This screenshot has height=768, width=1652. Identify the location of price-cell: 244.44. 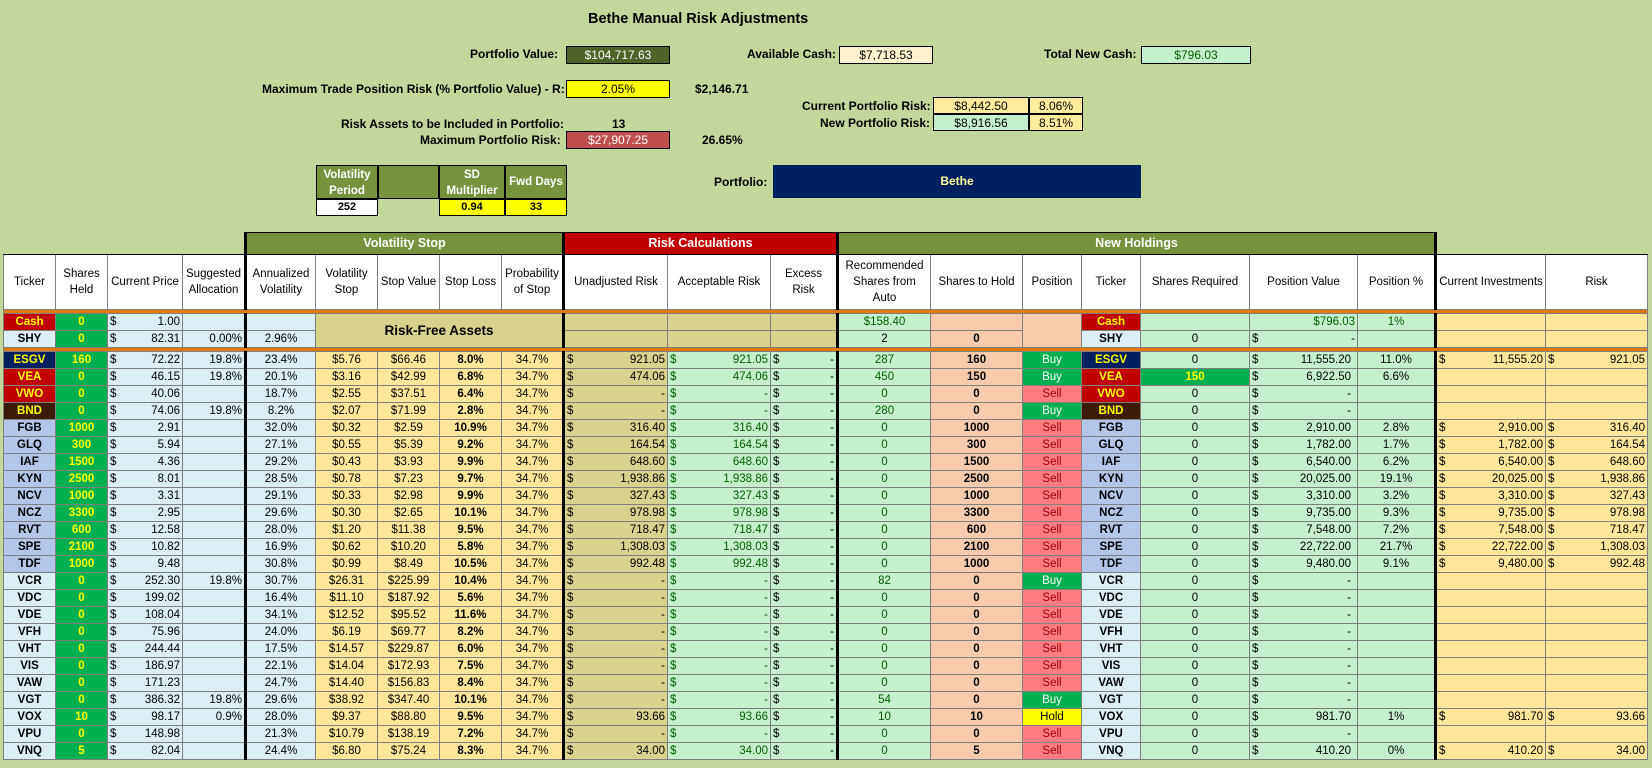
(162, 649).